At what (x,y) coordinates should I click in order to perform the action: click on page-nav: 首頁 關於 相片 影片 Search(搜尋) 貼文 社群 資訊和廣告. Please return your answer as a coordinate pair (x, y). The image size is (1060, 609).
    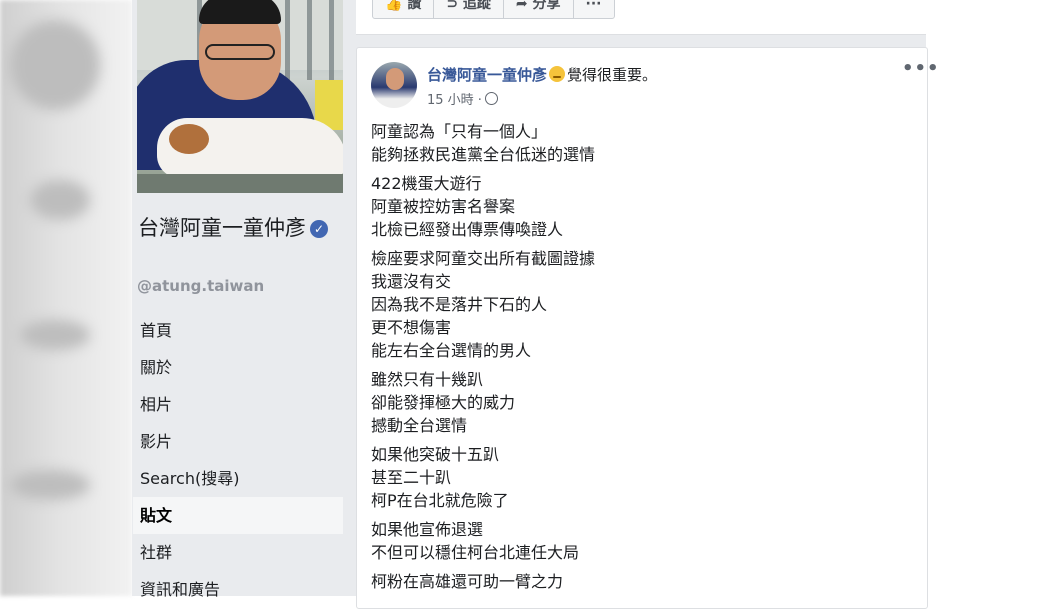
    Looking at the image, I should click on (238, 460).